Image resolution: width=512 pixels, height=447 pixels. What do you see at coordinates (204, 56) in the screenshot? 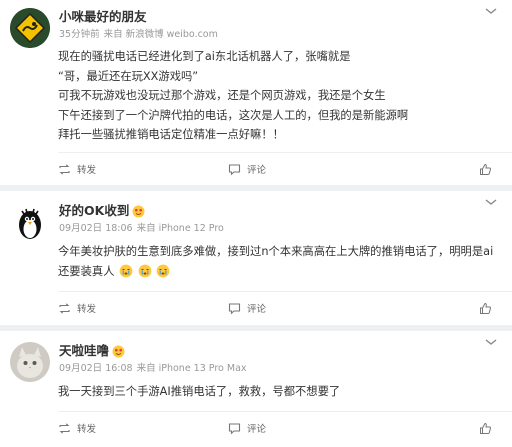
I see `comment-line: 现在的骚扰电话已经进化到了ai东北话机器人了，张嘴就是` at bounding box center [204, 56].